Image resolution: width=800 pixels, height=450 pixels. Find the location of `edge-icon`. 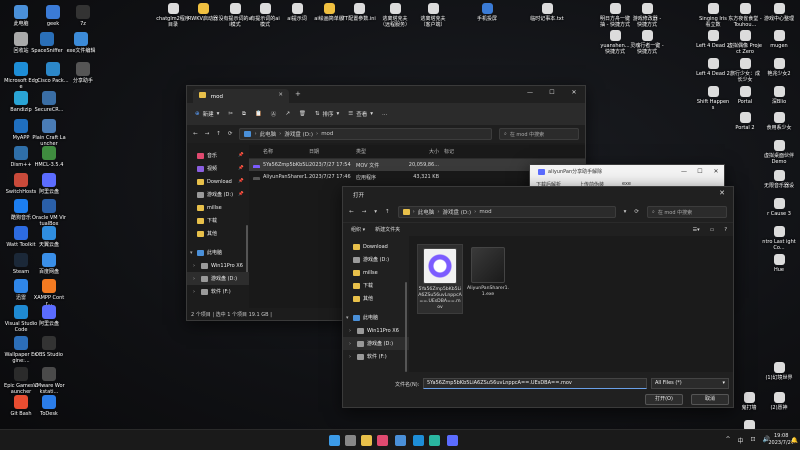

edge-icon is located at coordinates (434, 440).